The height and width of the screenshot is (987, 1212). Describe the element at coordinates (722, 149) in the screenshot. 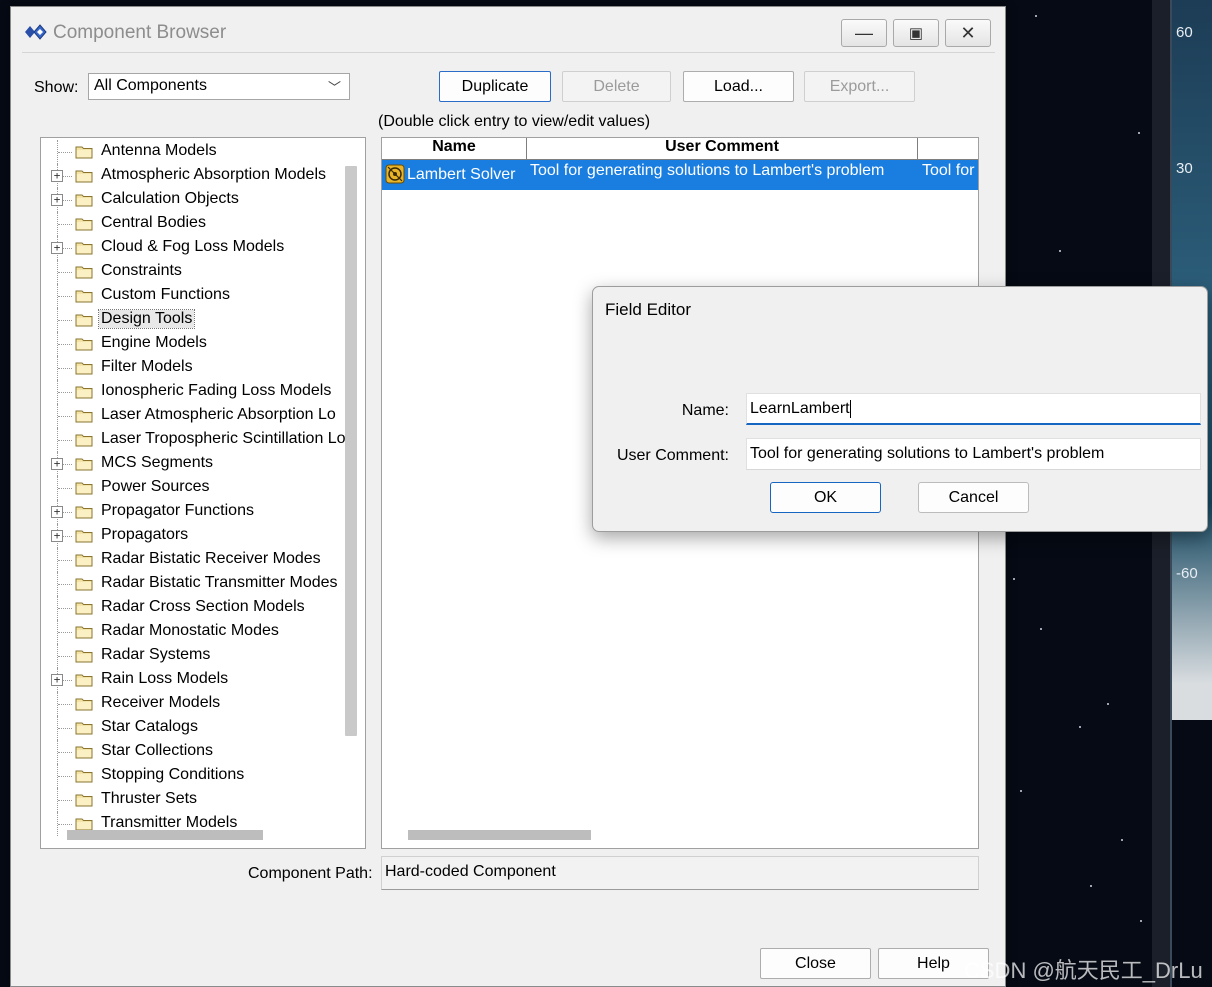

I see `column-header-comment: User Comment` at that location.